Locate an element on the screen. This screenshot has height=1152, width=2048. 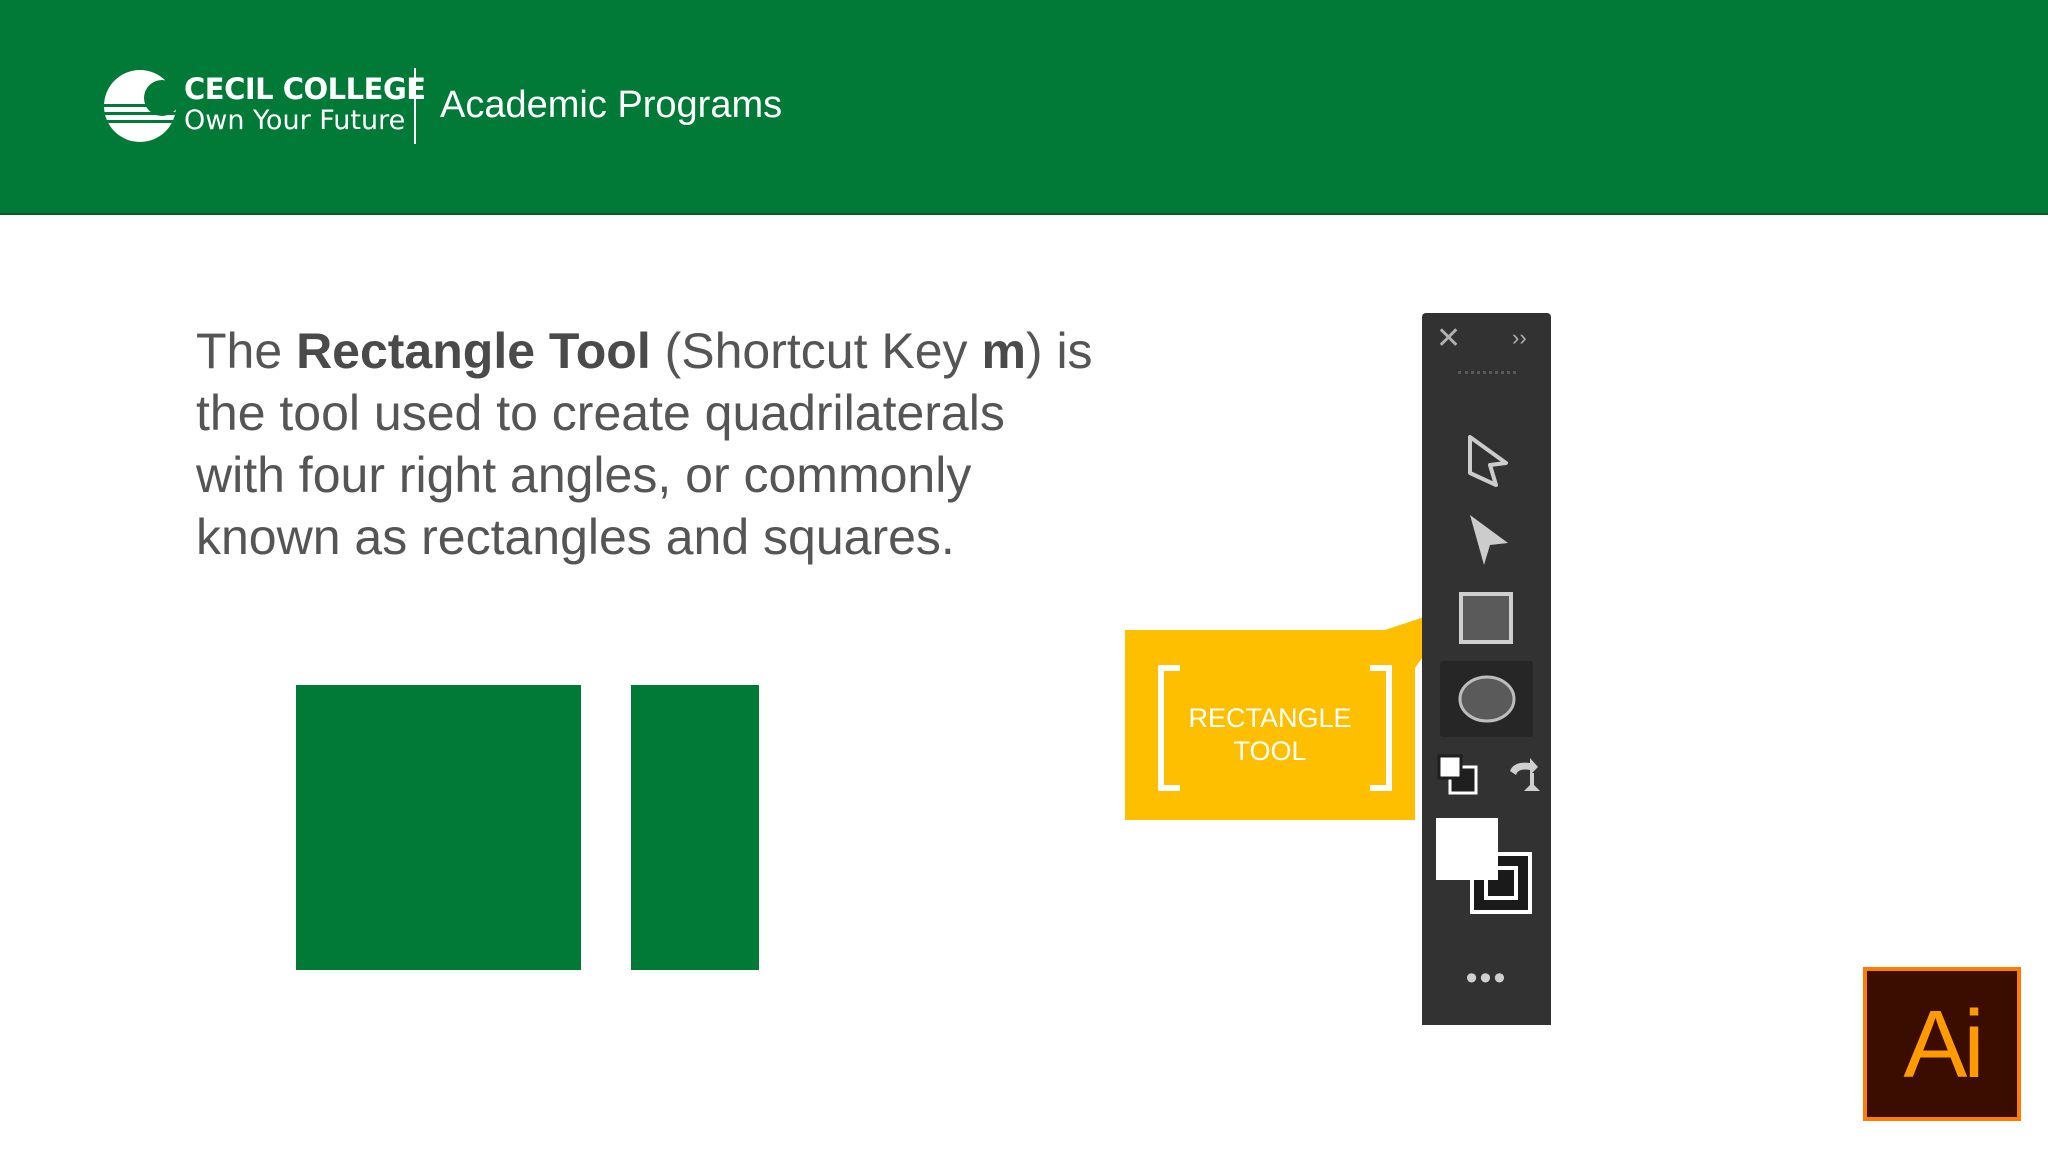
logo-wordmark: CECIL COLLEGE Own Your Future is located at coordinates (305, 104).